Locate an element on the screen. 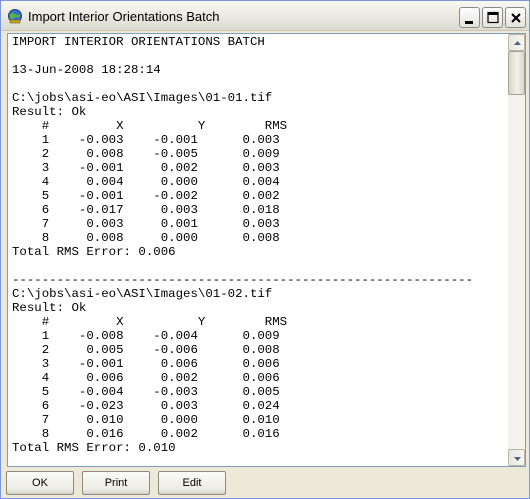  window-title: Import Interior Orientations Batch is located at coordinates (124, 16).